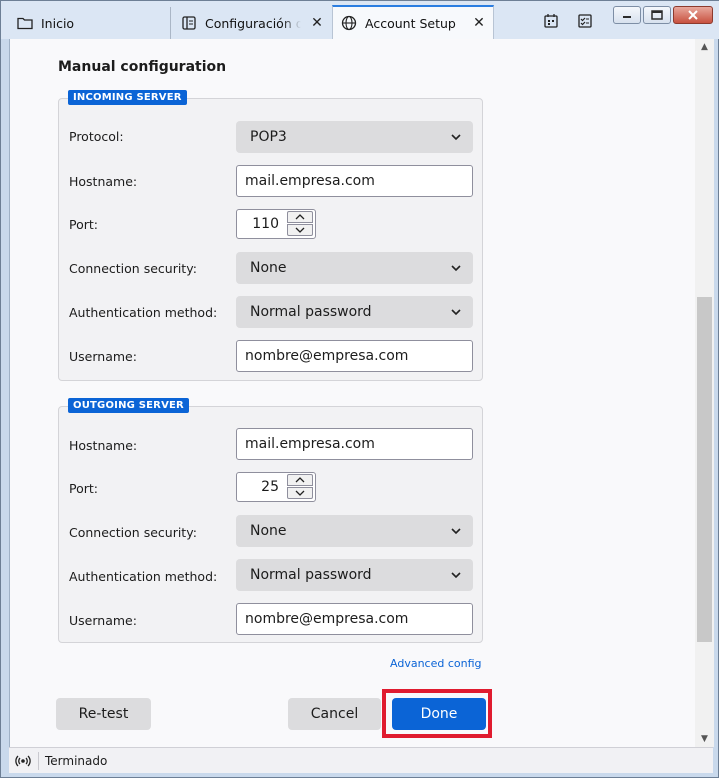 This screenshot has height=778, width=719. I want to click on tab-inicio: Inicio, so click(90, 23).